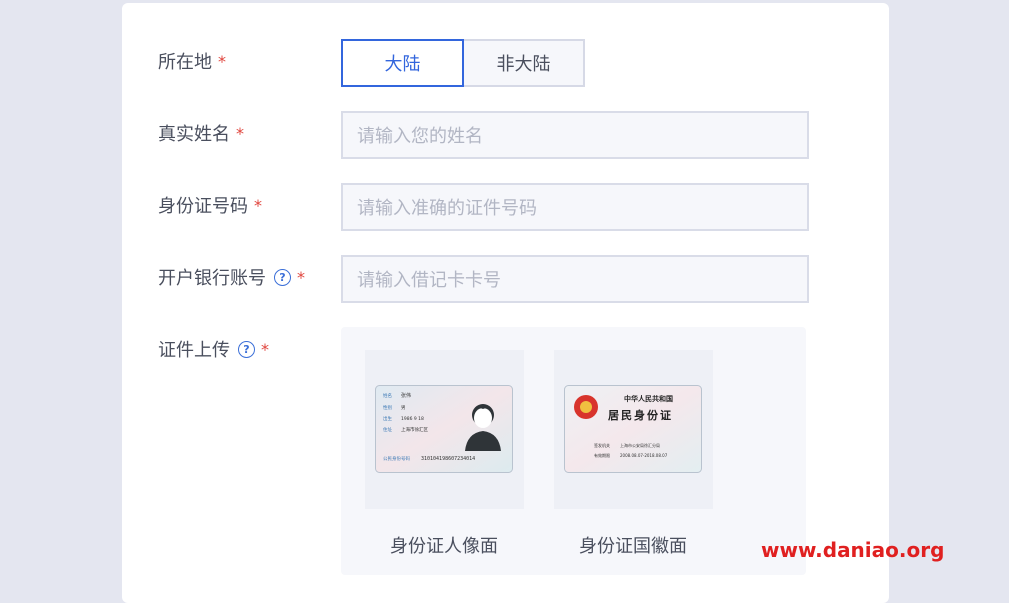  I want to click on svg-text: 居民身份证, so click(640, 415).